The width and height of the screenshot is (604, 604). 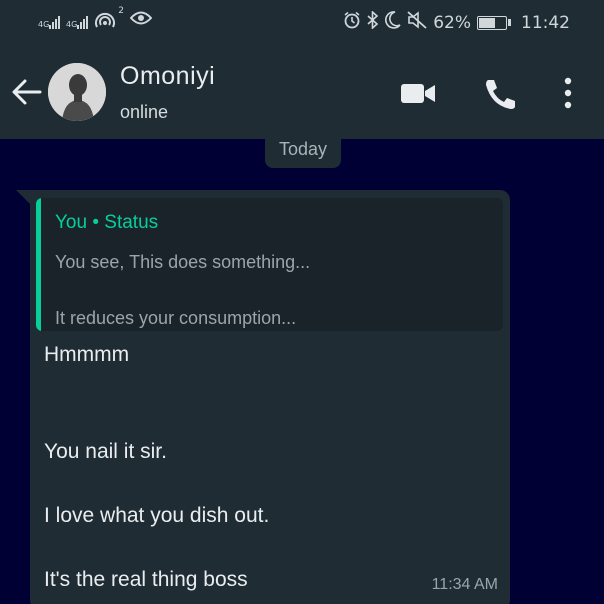 I want to click on date-divider: Today, so click(x=303, y=149).